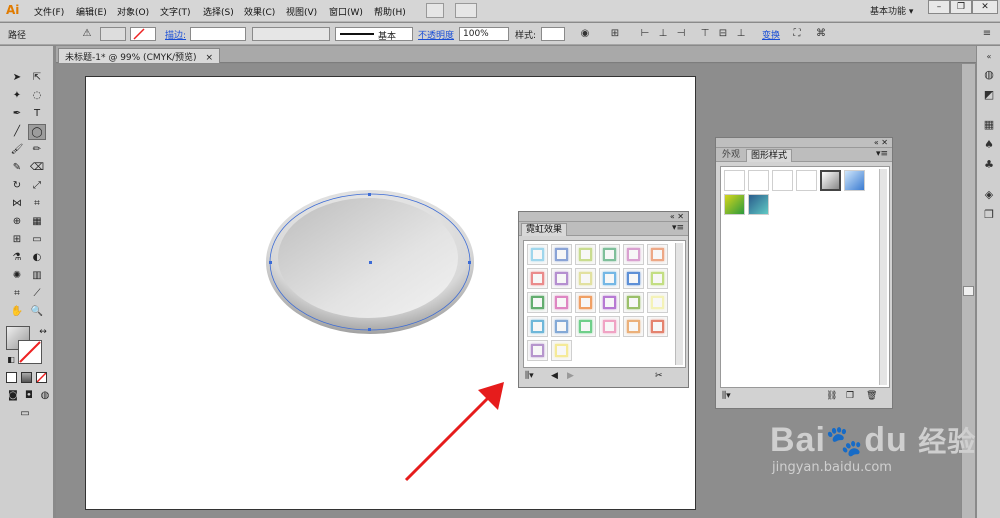 Image resolution: width=1000 pixels, height=518 pixels. I want to click on close-icon: ✕, so click(985, 7).